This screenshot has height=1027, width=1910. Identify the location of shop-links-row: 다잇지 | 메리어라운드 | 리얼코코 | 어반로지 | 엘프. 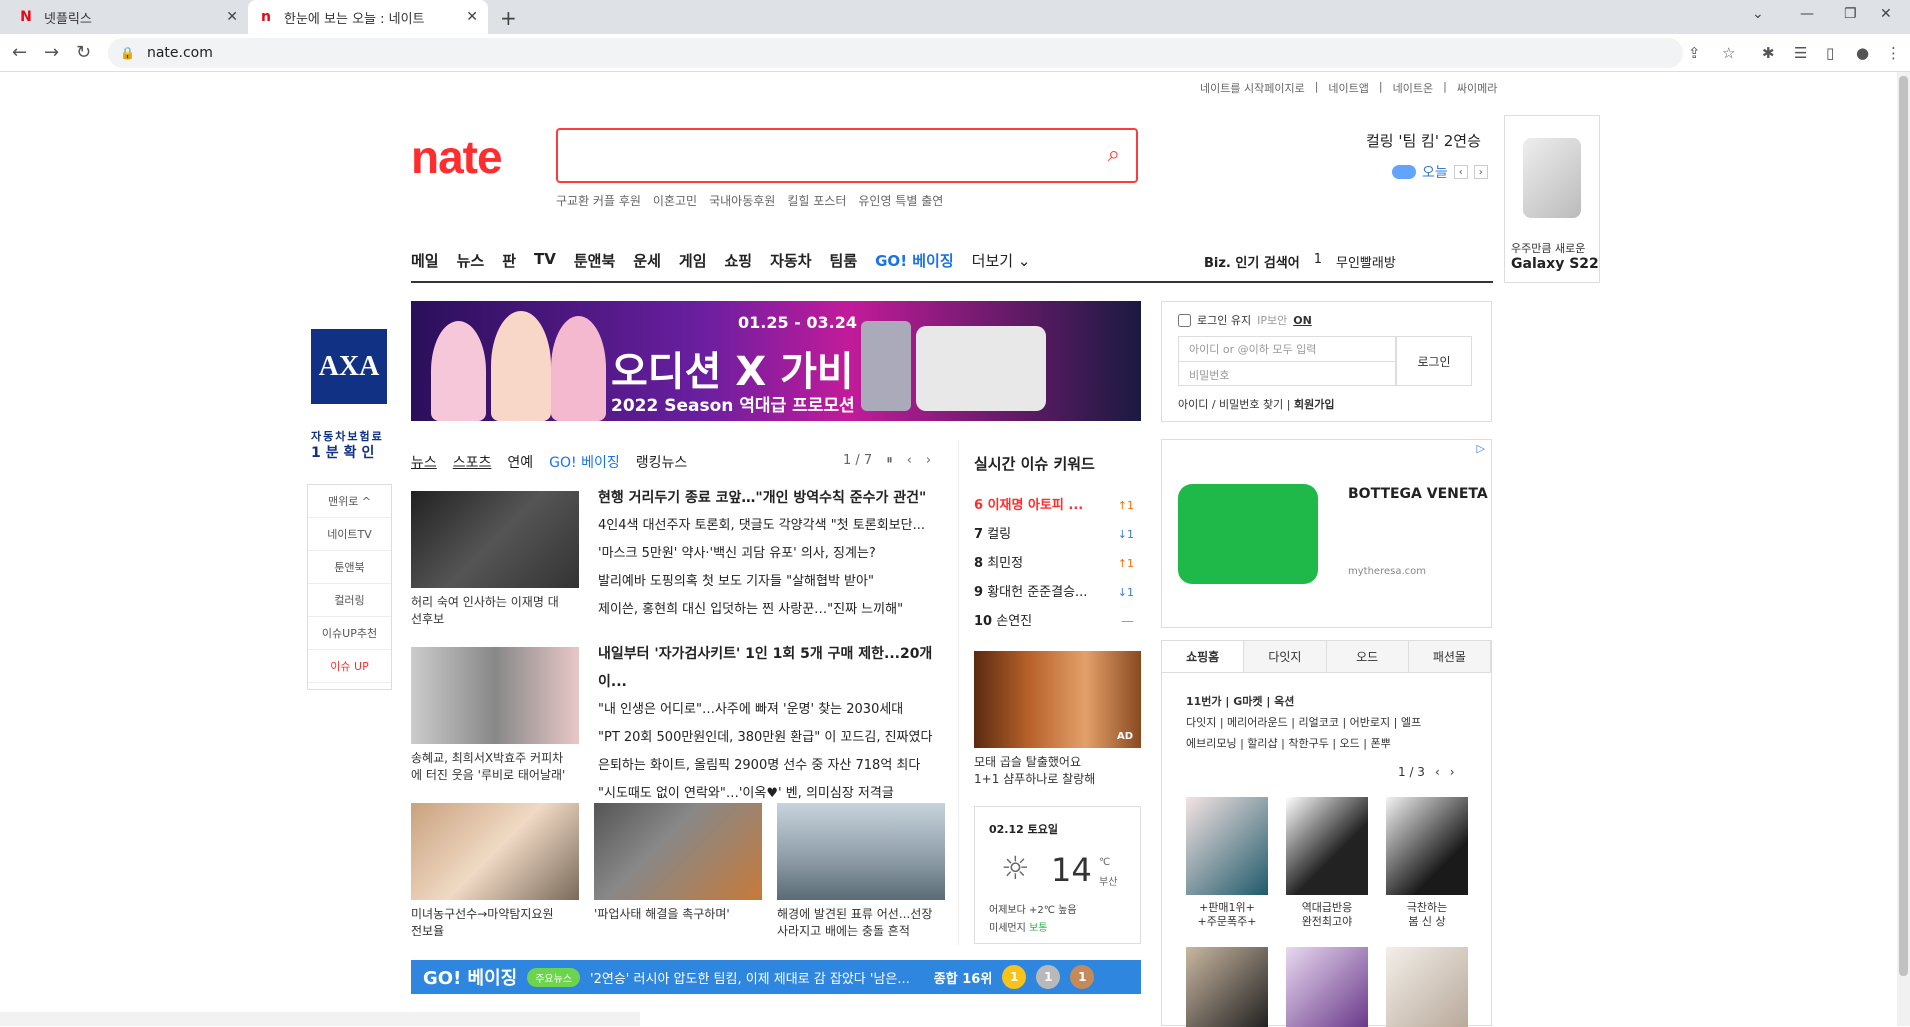
(1303, 722).